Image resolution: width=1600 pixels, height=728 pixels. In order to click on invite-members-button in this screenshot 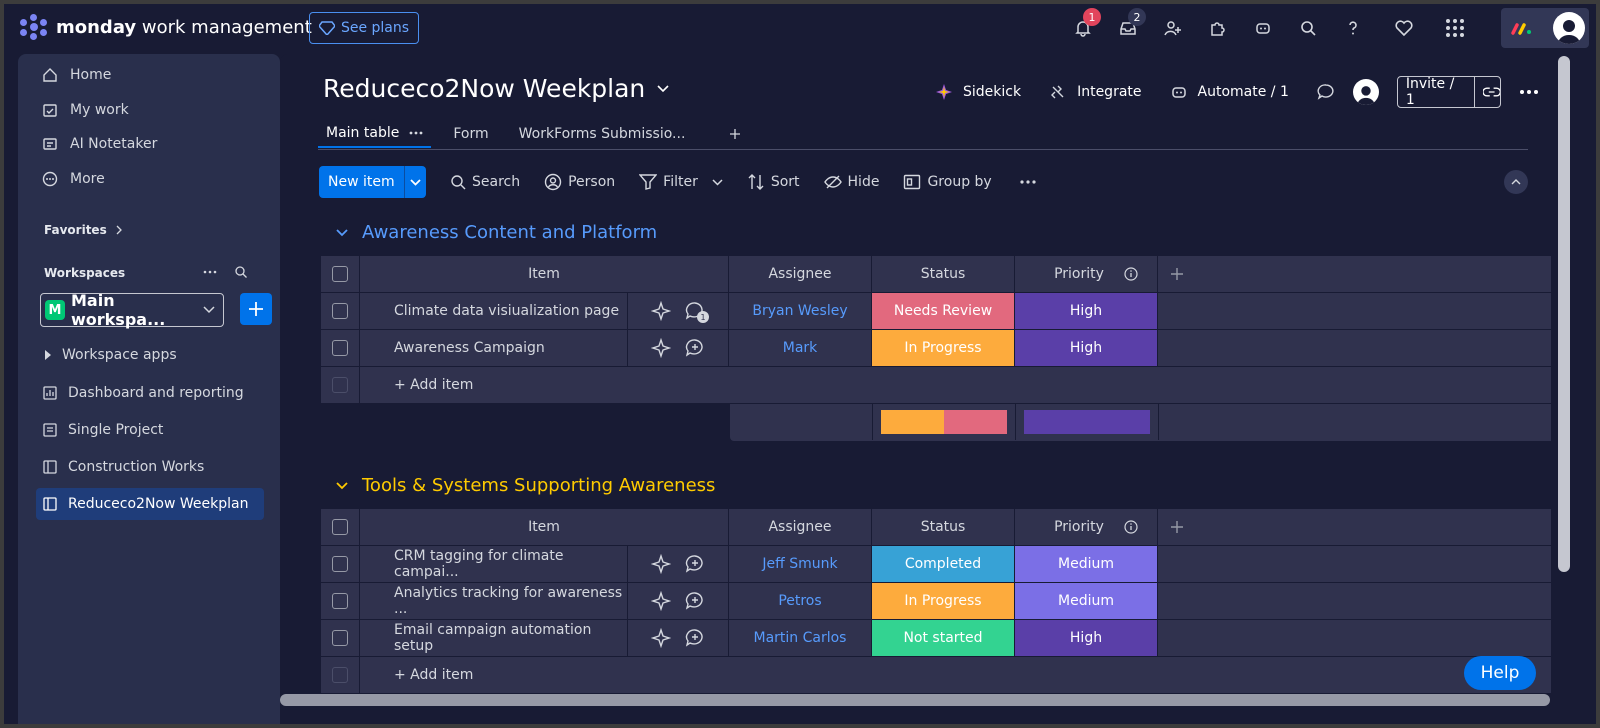, I will do `click(1173, 28)`.